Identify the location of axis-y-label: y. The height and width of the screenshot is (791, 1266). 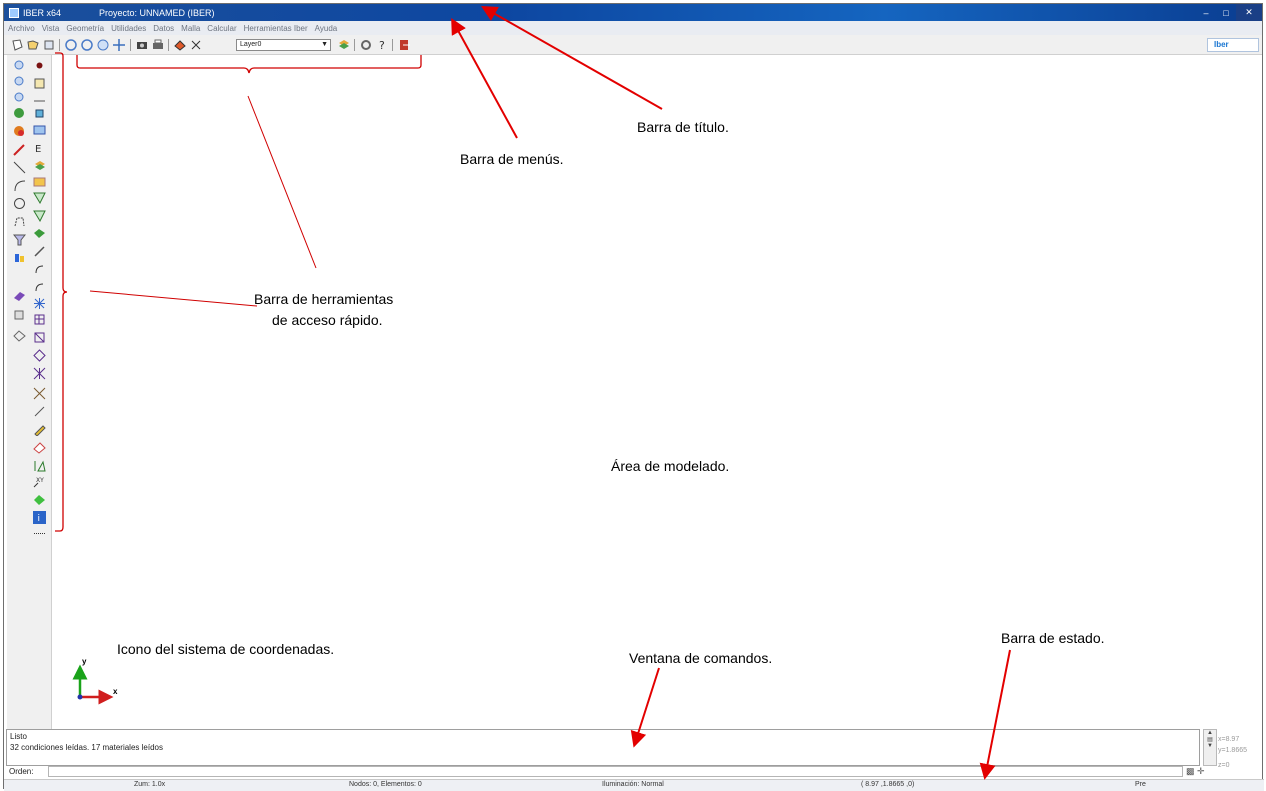
(84, 661).